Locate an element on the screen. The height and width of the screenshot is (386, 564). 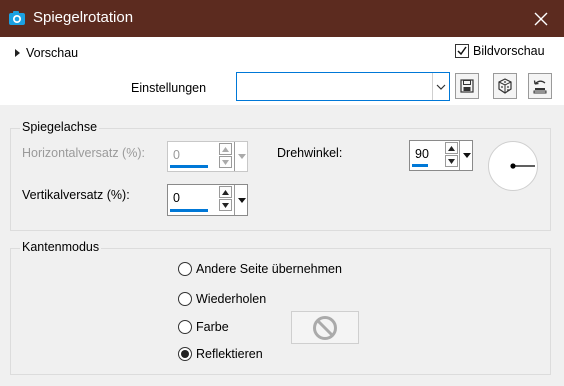
vertical-offset-dropdown is located at coordinates (241, 200).